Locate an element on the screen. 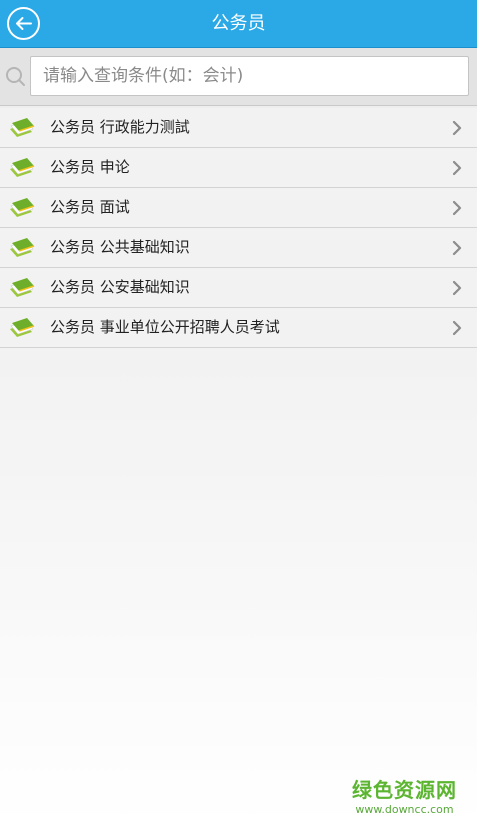 The image size is (477, 826). list-item-label: 公务员 申论 is located at coordinates (90, 167).